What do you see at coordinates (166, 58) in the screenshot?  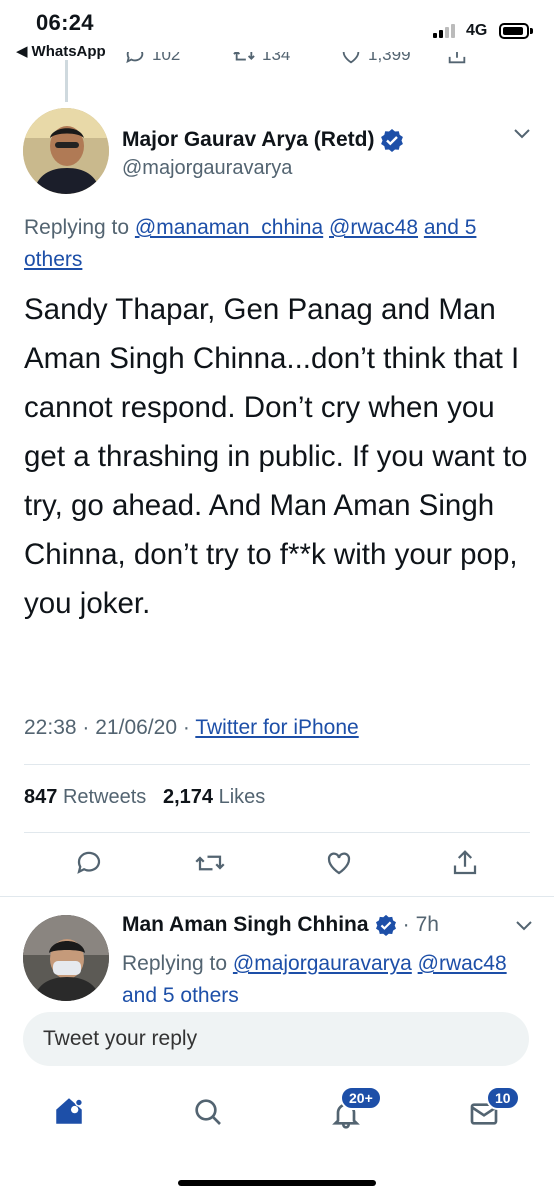 I see `prev-reply-count-label: 102` at bounding box center [166, 58].